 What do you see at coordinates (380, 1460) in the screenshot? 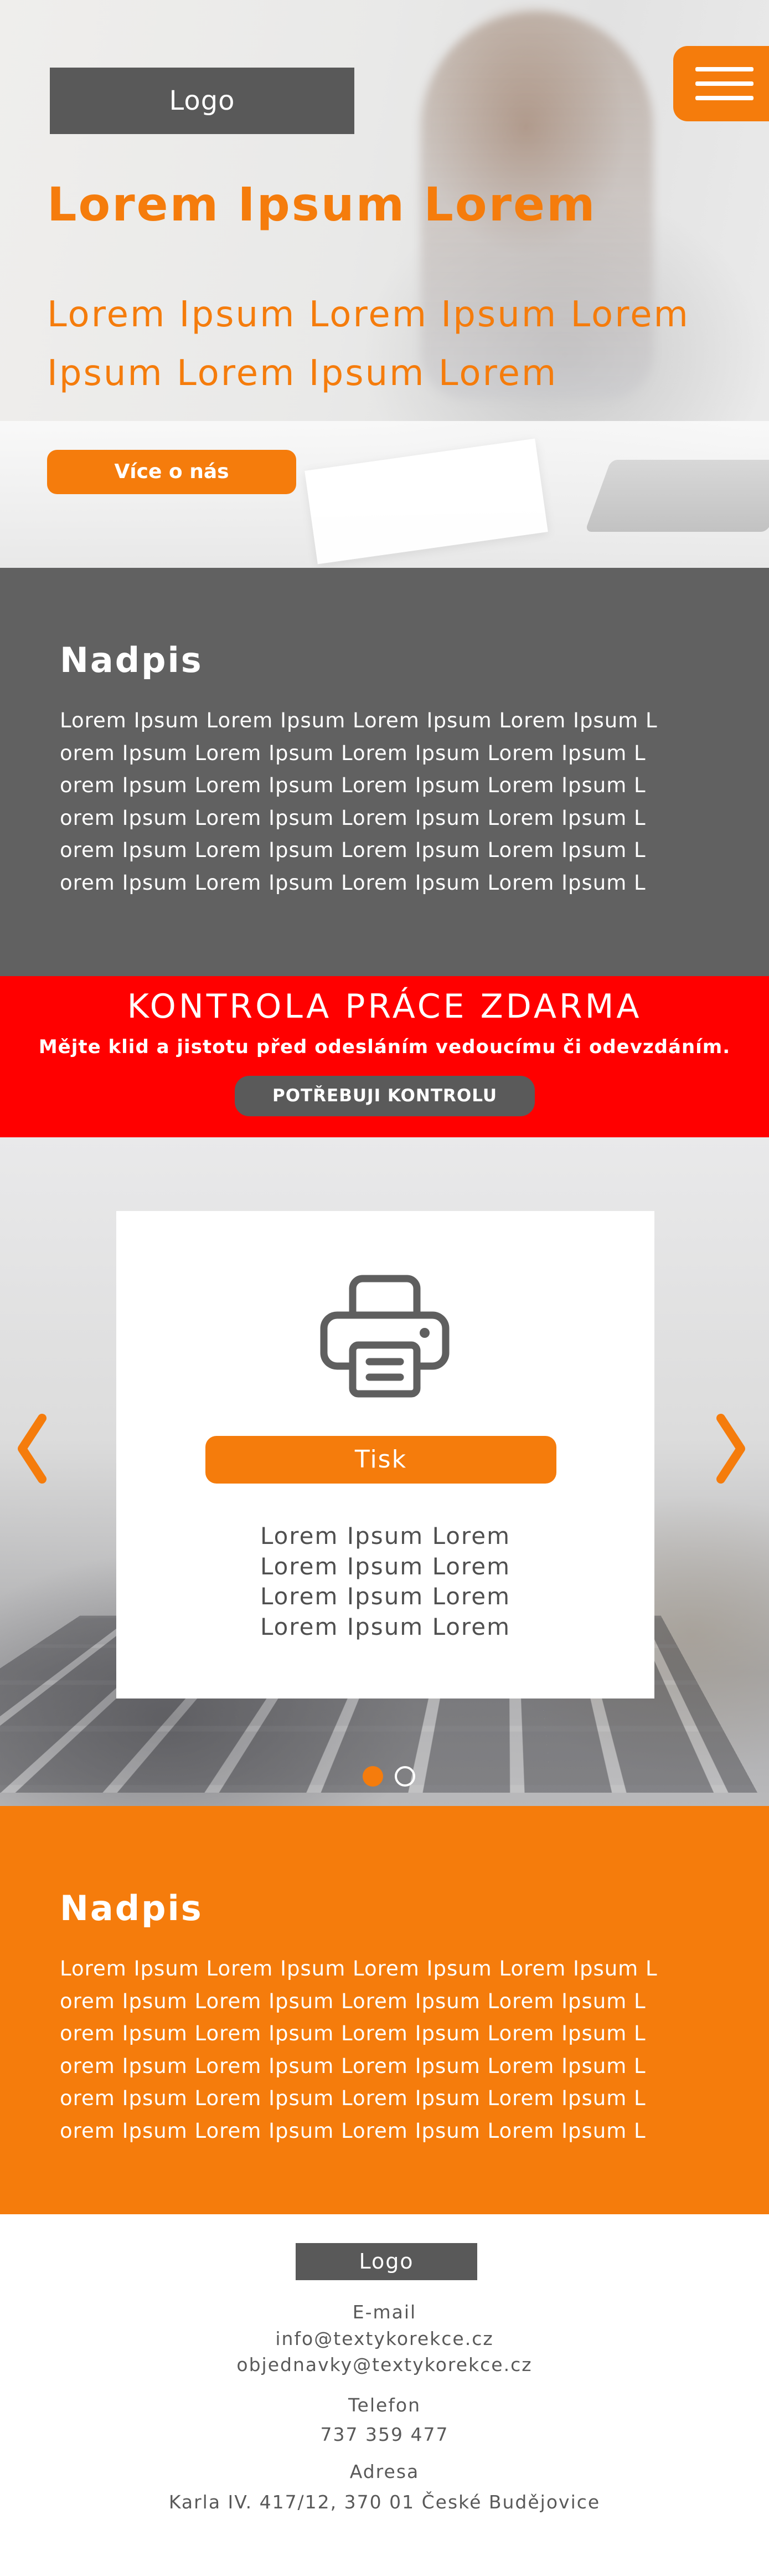
I see `print-button: Tisk` at bounding box center [380, 1460].